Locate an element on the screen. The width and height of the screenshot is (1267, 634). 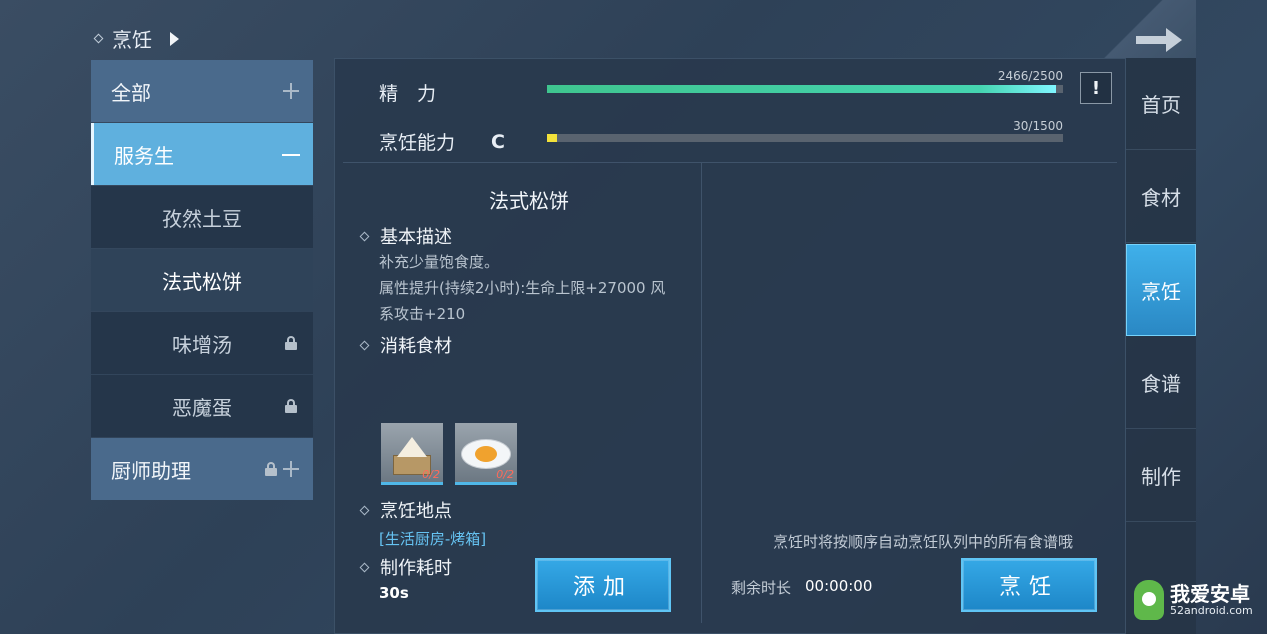
category-label: 厨师助理 is located at coordinates (151, 470).